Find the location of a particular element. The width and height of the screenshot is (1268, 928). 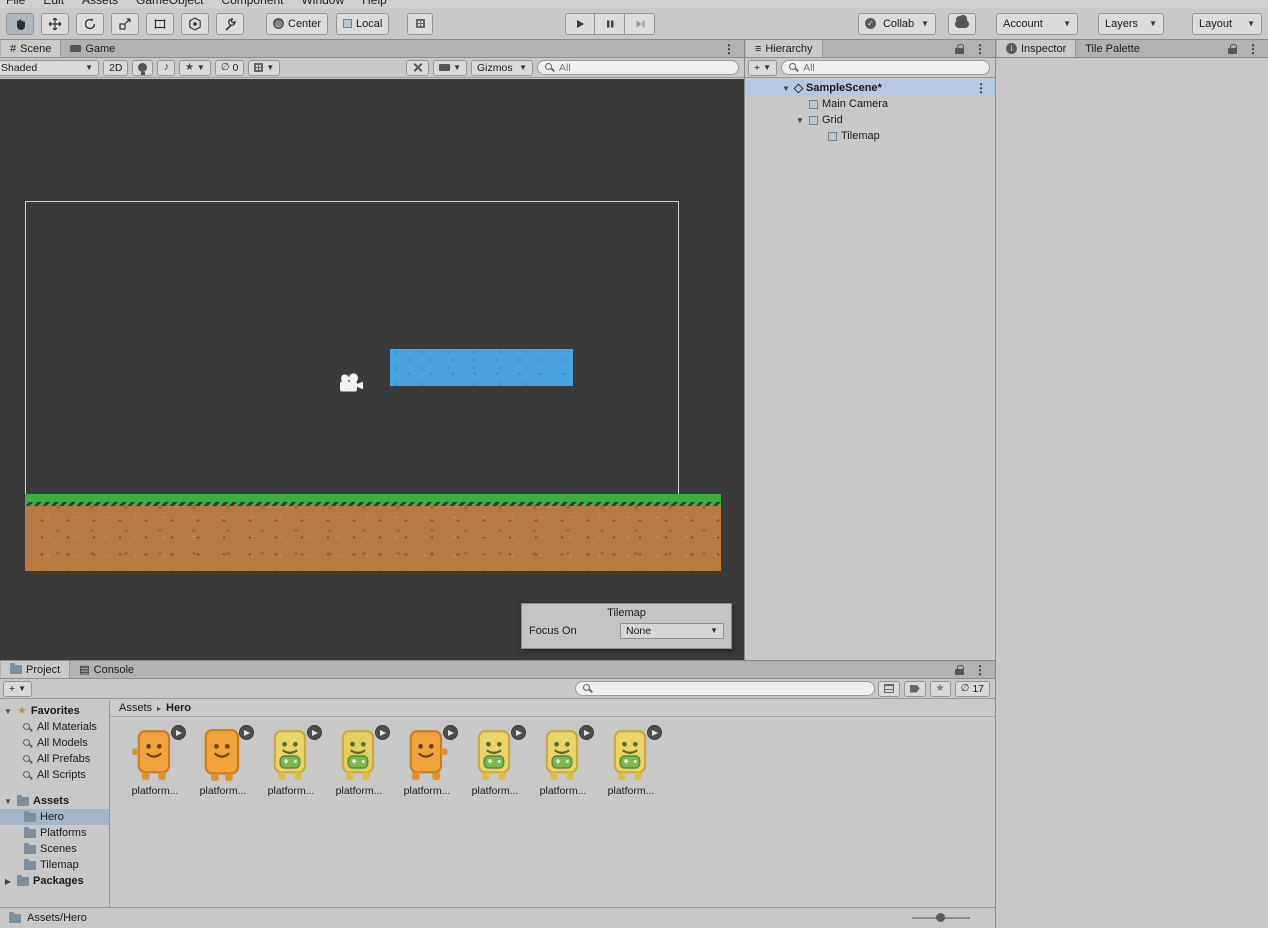

search-by-type-button is located at coordinates (888, 688).